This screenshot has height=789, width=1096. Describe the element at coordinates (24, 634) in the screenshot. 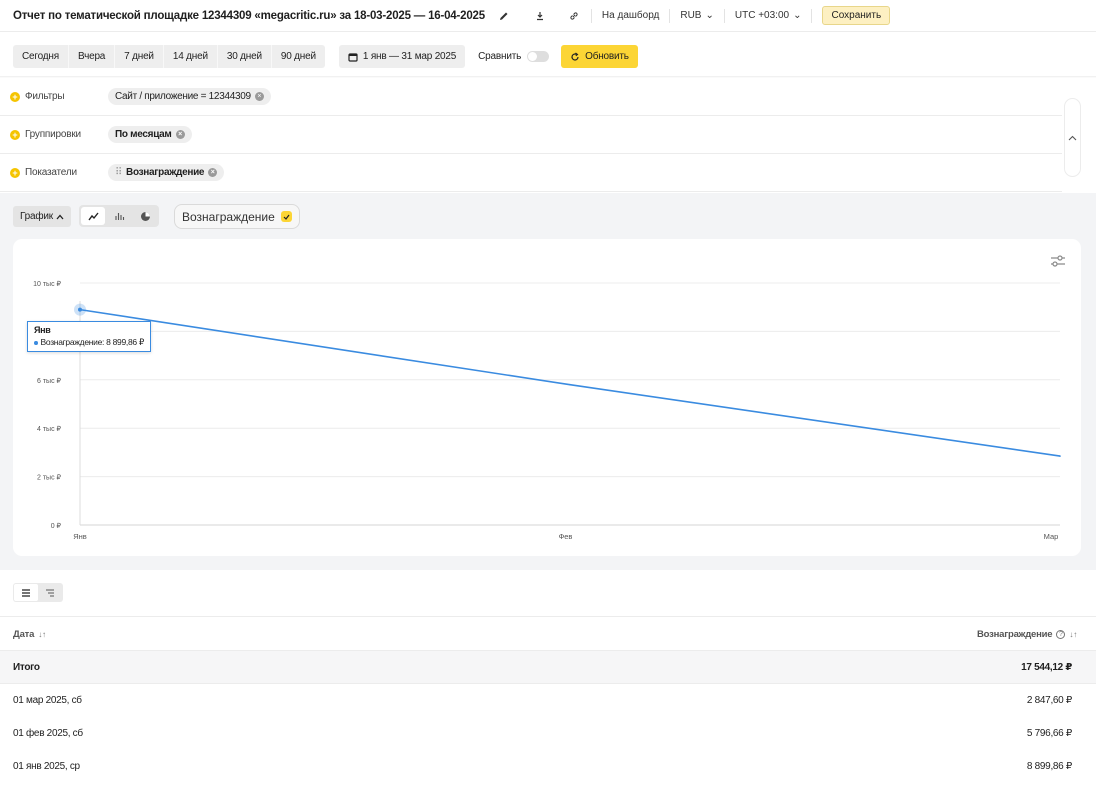

I see `column-date-label: Дата` at that location.